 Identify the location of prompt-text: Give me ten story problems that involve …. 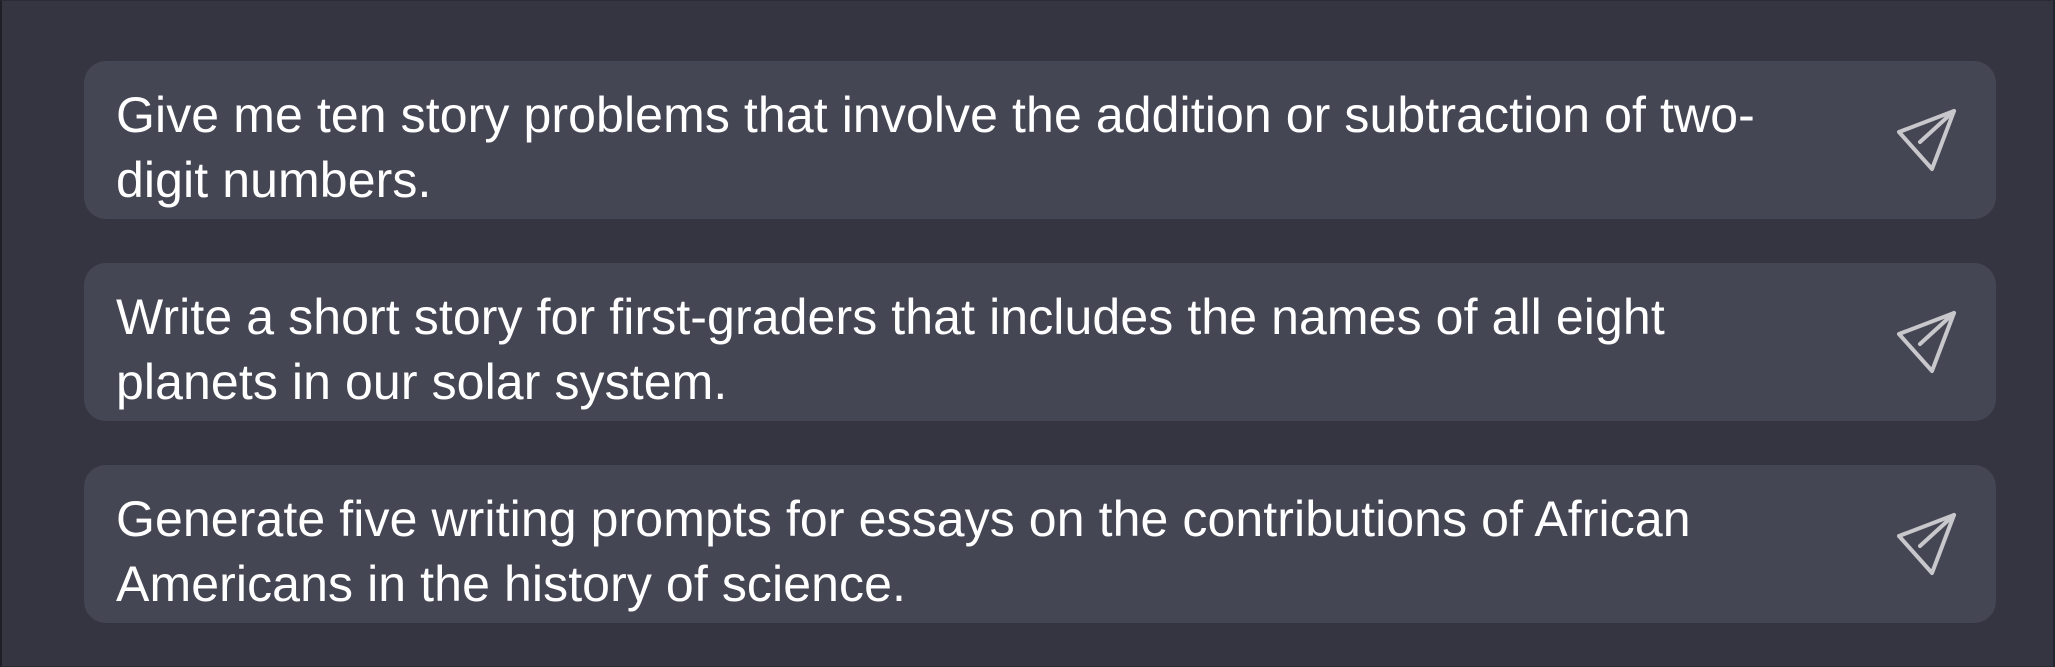
(935, 147).